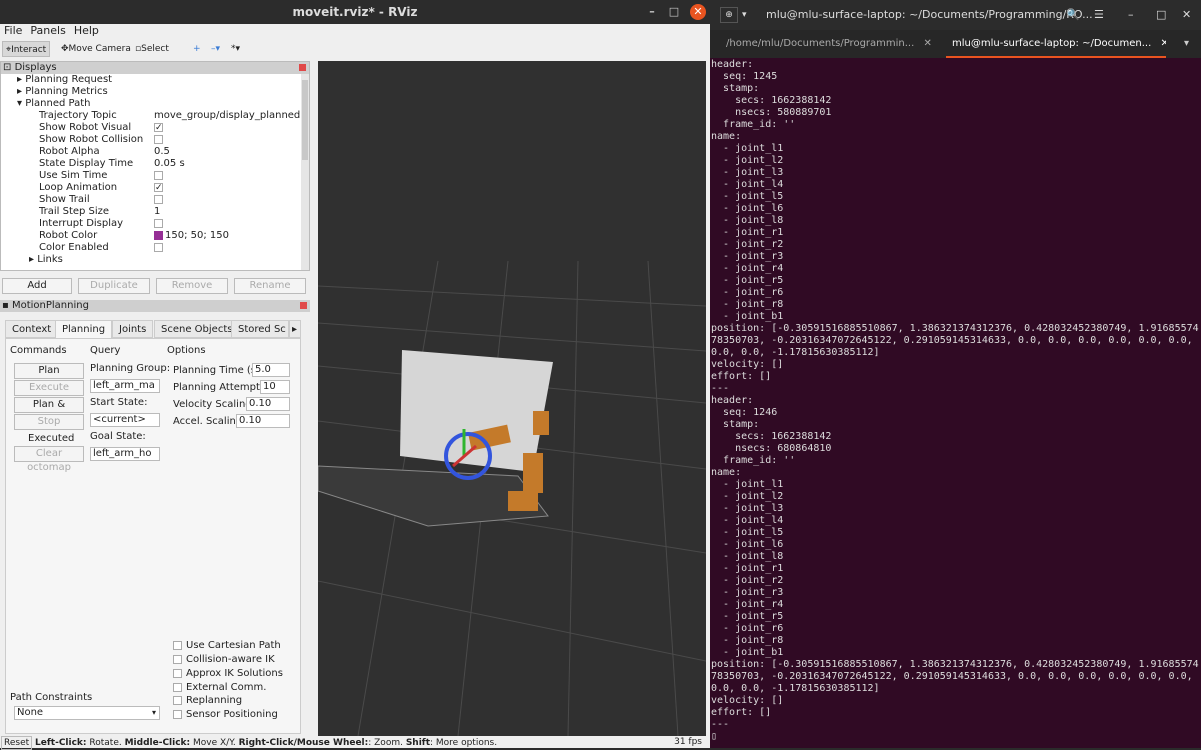 This screenshot has width=1201, height=750. Describe the element at coordinates (833, 44) in the screenshot. I see `terminal-tab-1: /home/mlu/Documents/Programmin... ✕` at that location.